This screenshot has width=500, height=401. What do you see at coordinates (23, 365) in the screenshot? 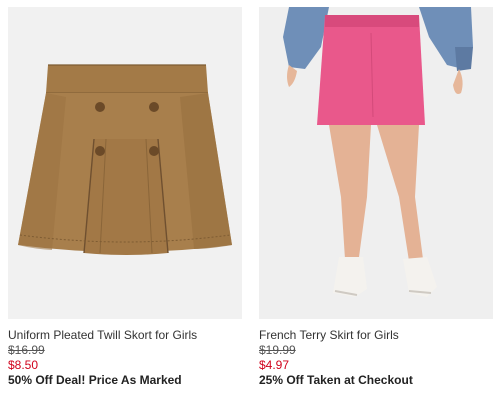
I see `sale-price: $8.50` at bounding box center [23, 365].